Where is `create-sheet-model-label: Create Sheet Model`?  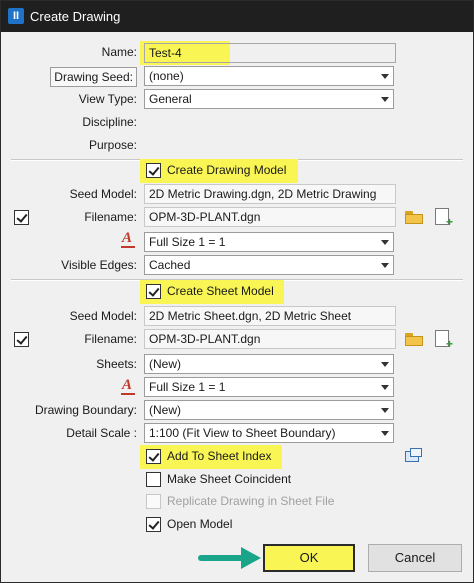
create-sheet-model-label: Create Sheet Model is located at coordinates (220, 291).